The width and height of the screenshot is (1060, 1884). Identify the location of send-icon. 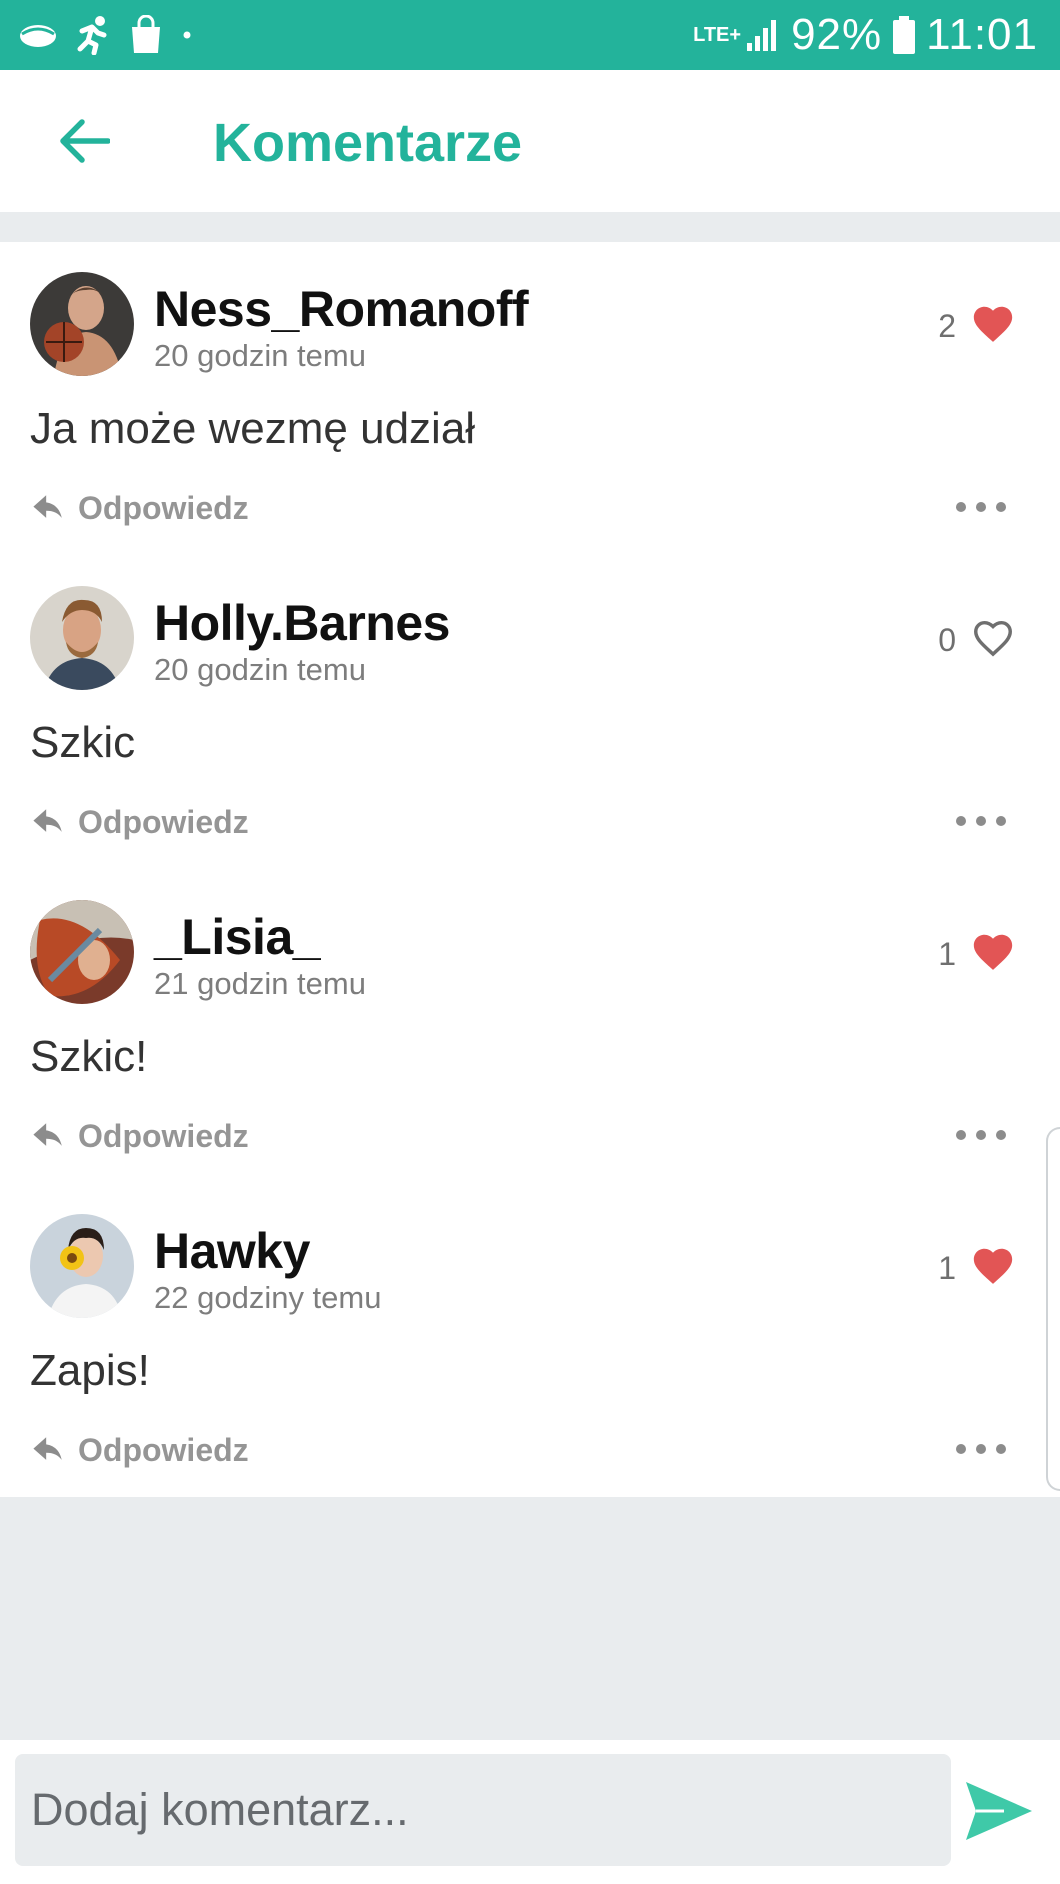
(999, 1811).